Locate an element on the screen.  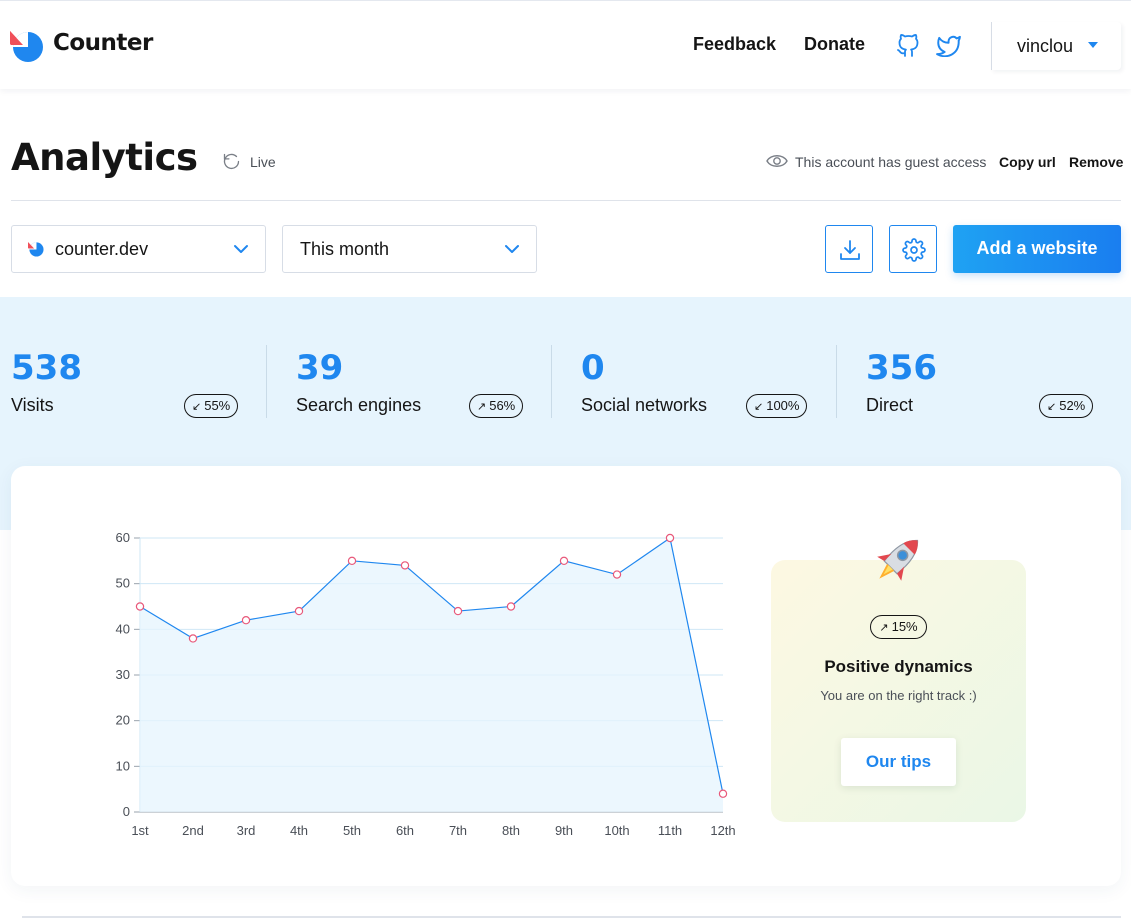
y-tick-label: 30 is located at coordinates (123, 674).